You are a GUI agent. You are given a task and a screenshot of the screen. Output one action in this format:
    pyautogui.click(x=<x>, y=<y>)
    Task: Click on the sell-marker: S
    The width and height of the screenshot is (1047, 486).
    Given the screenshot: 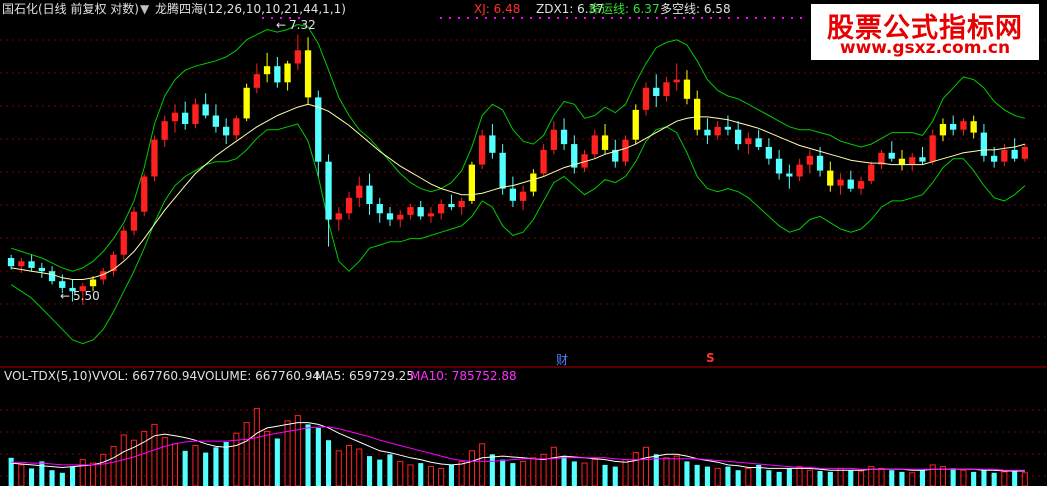 What is the action you would take?
    pyautogui.click(x=710, y=358)
    